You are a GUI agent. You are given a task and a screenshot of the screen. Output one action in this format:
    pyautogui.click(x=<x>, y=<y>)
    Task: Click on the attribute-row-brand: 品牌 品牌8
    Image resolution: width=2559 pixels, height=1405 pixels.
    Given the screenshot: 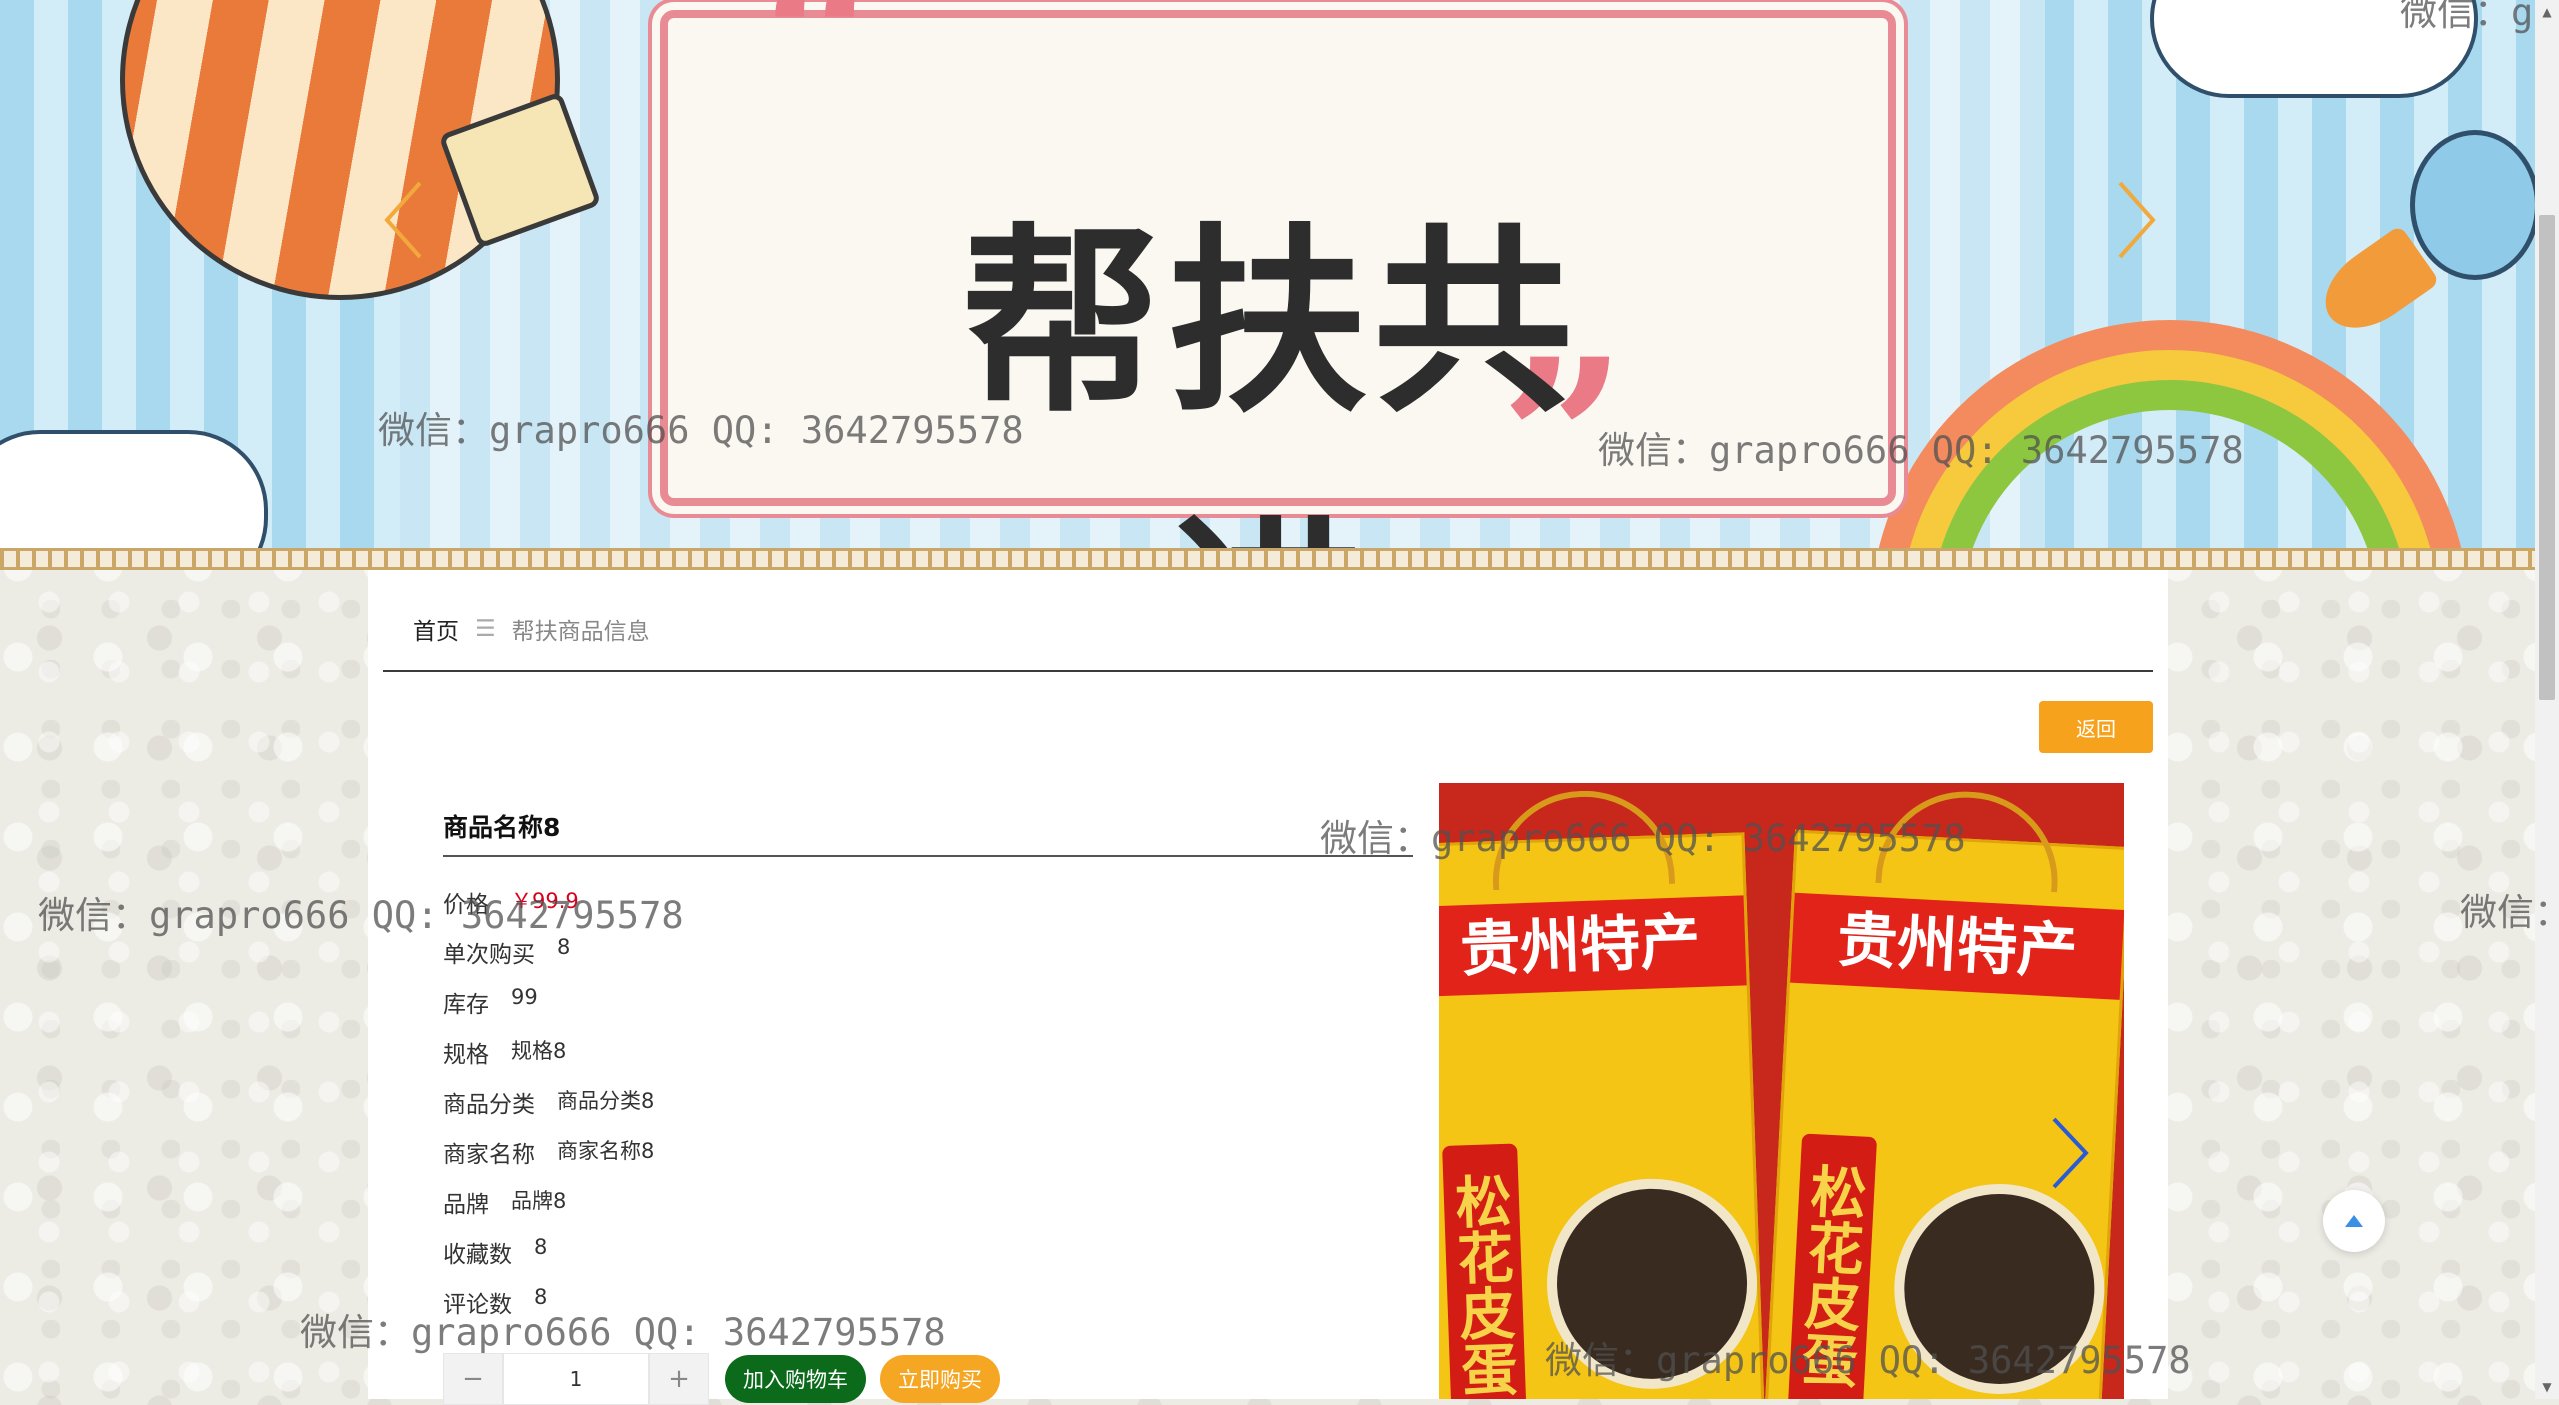 What is the action you would take?
    pyautogui.click(x=548, y=1210)
    